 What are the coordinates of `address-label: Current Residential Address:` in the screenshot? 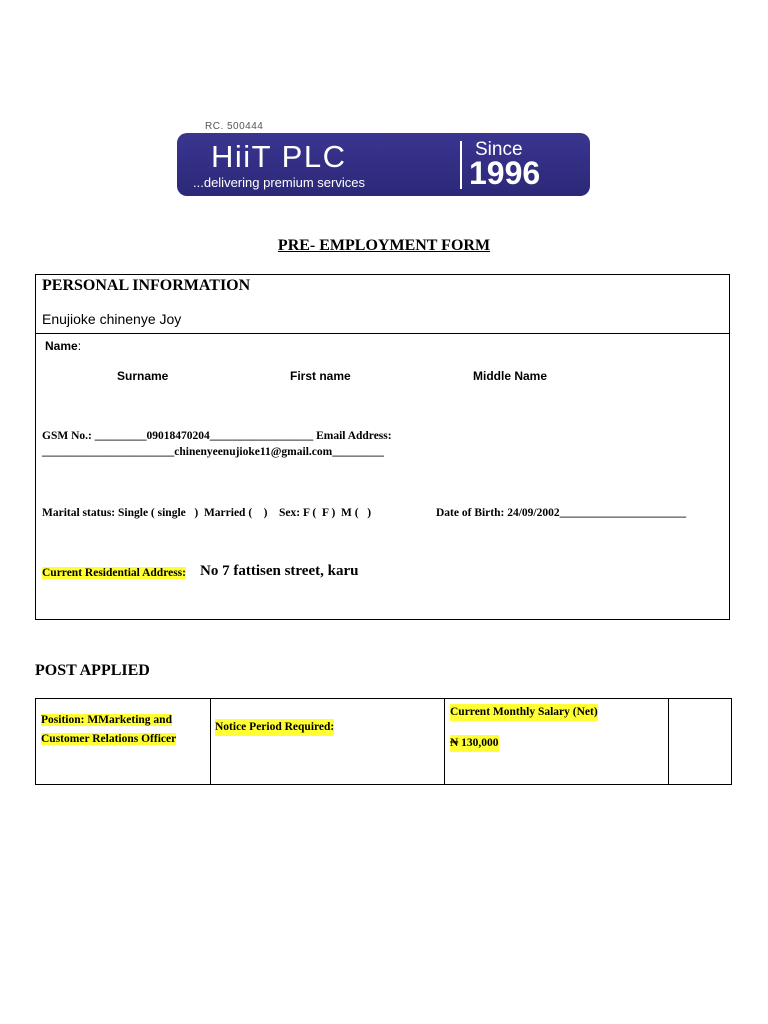 It's located at (114, 573).